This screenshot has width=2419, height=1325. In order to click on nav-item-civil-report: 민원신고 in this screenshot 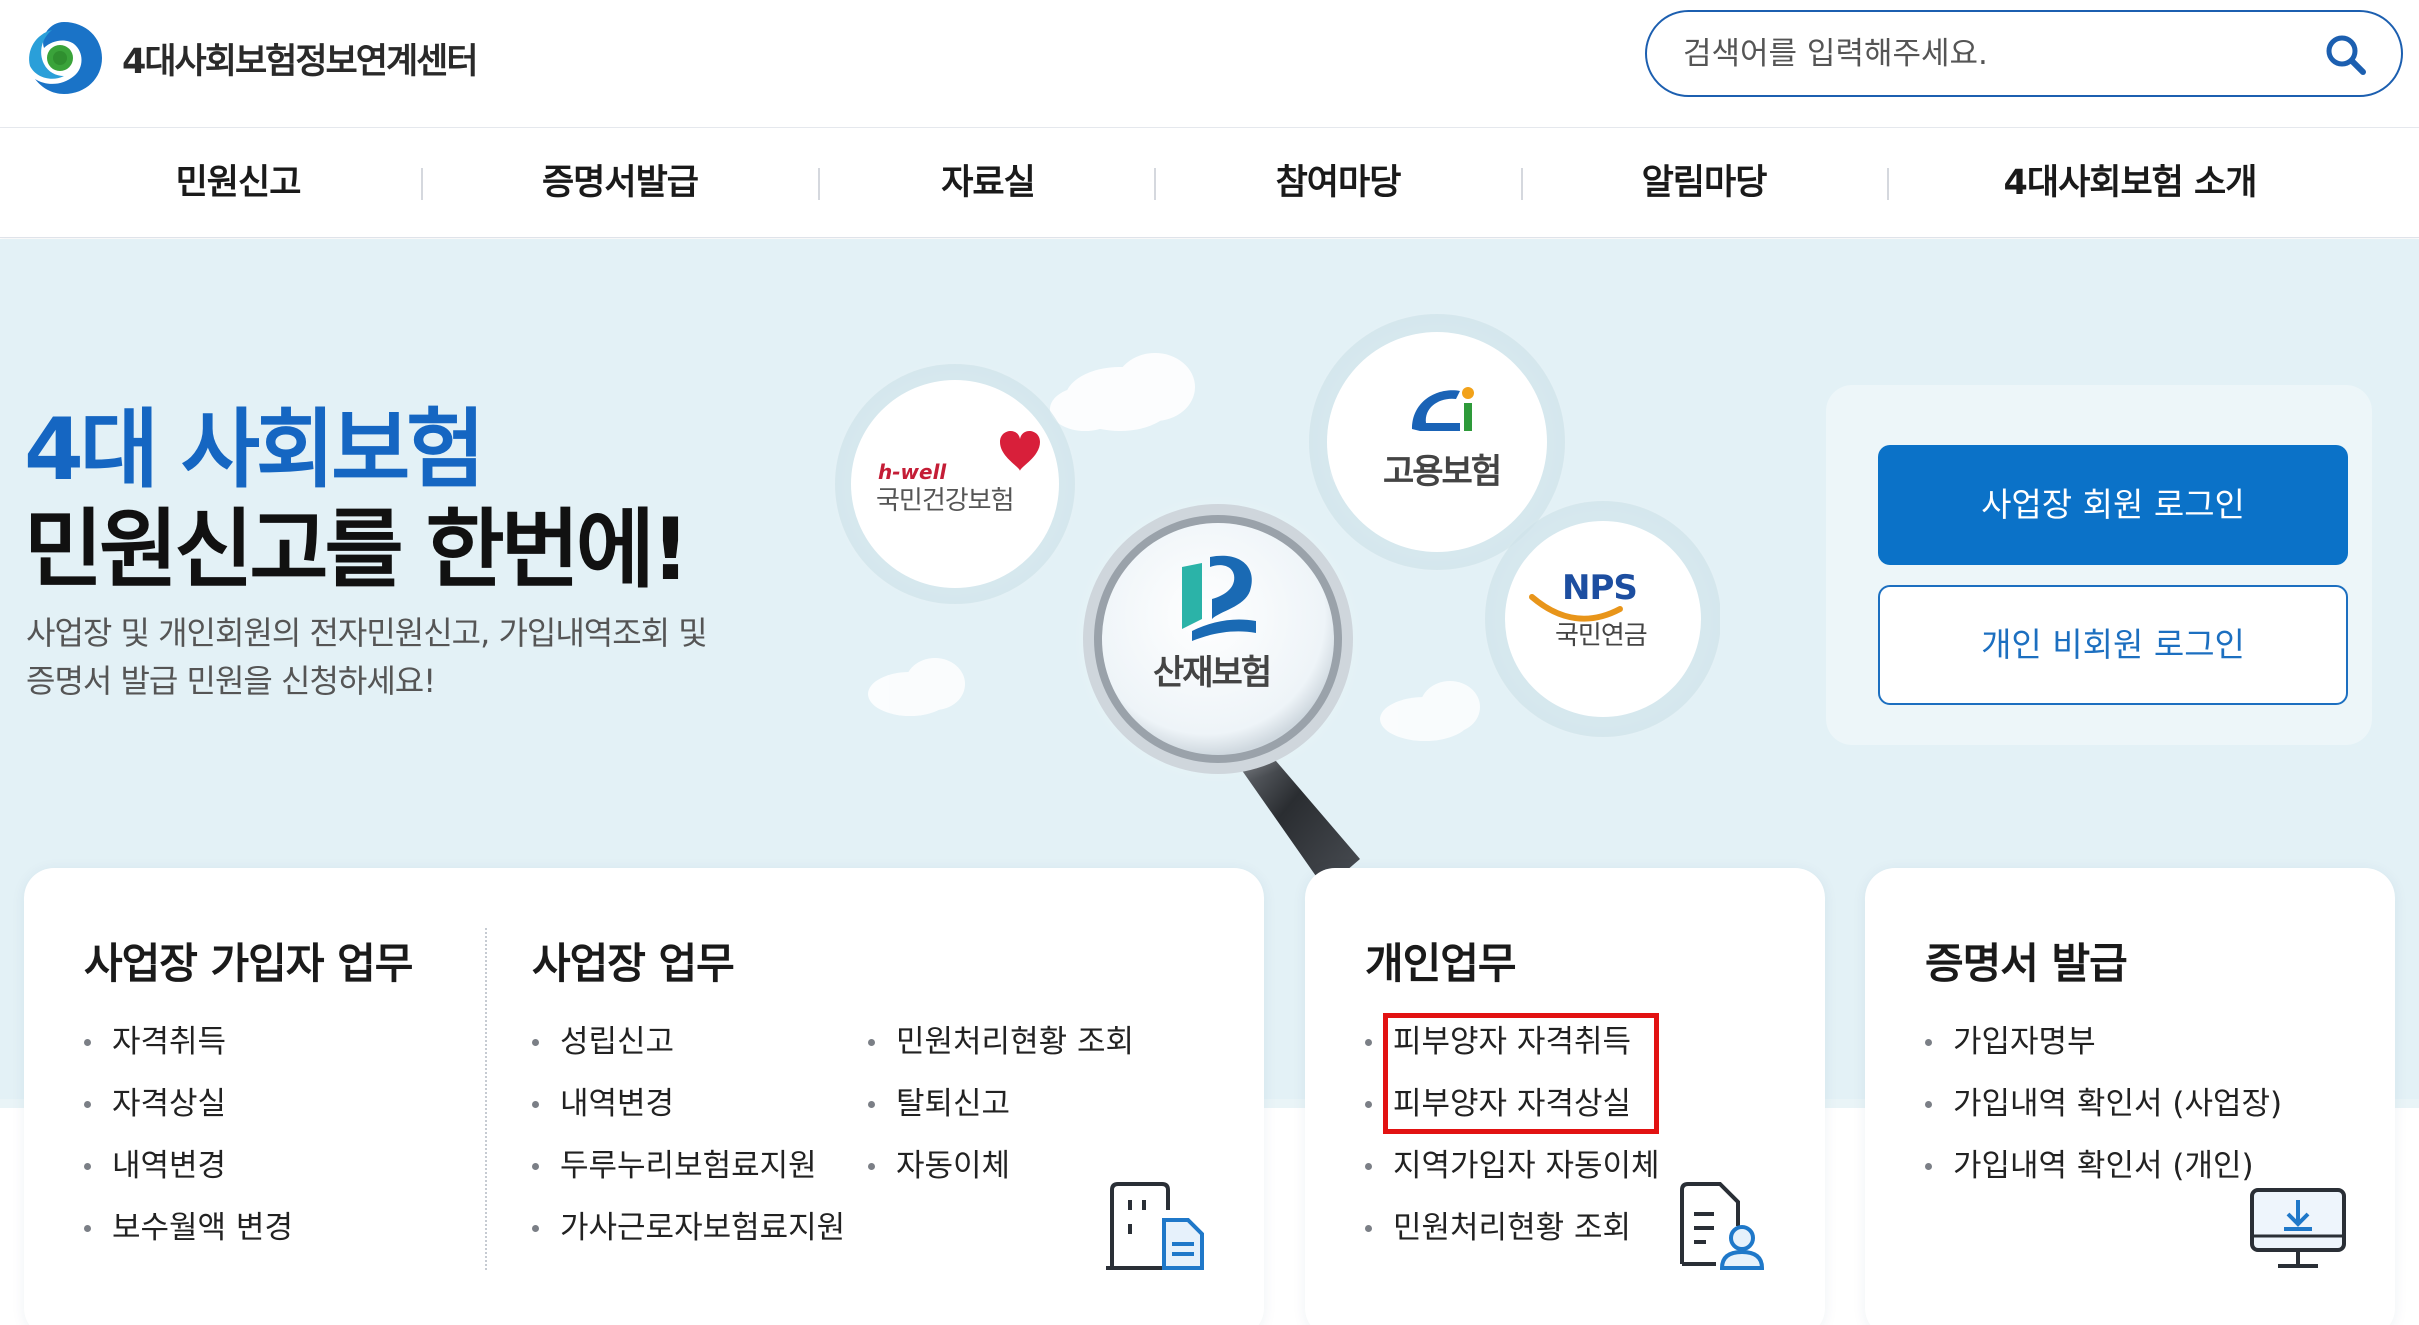, I will do `click(238, 183)`.